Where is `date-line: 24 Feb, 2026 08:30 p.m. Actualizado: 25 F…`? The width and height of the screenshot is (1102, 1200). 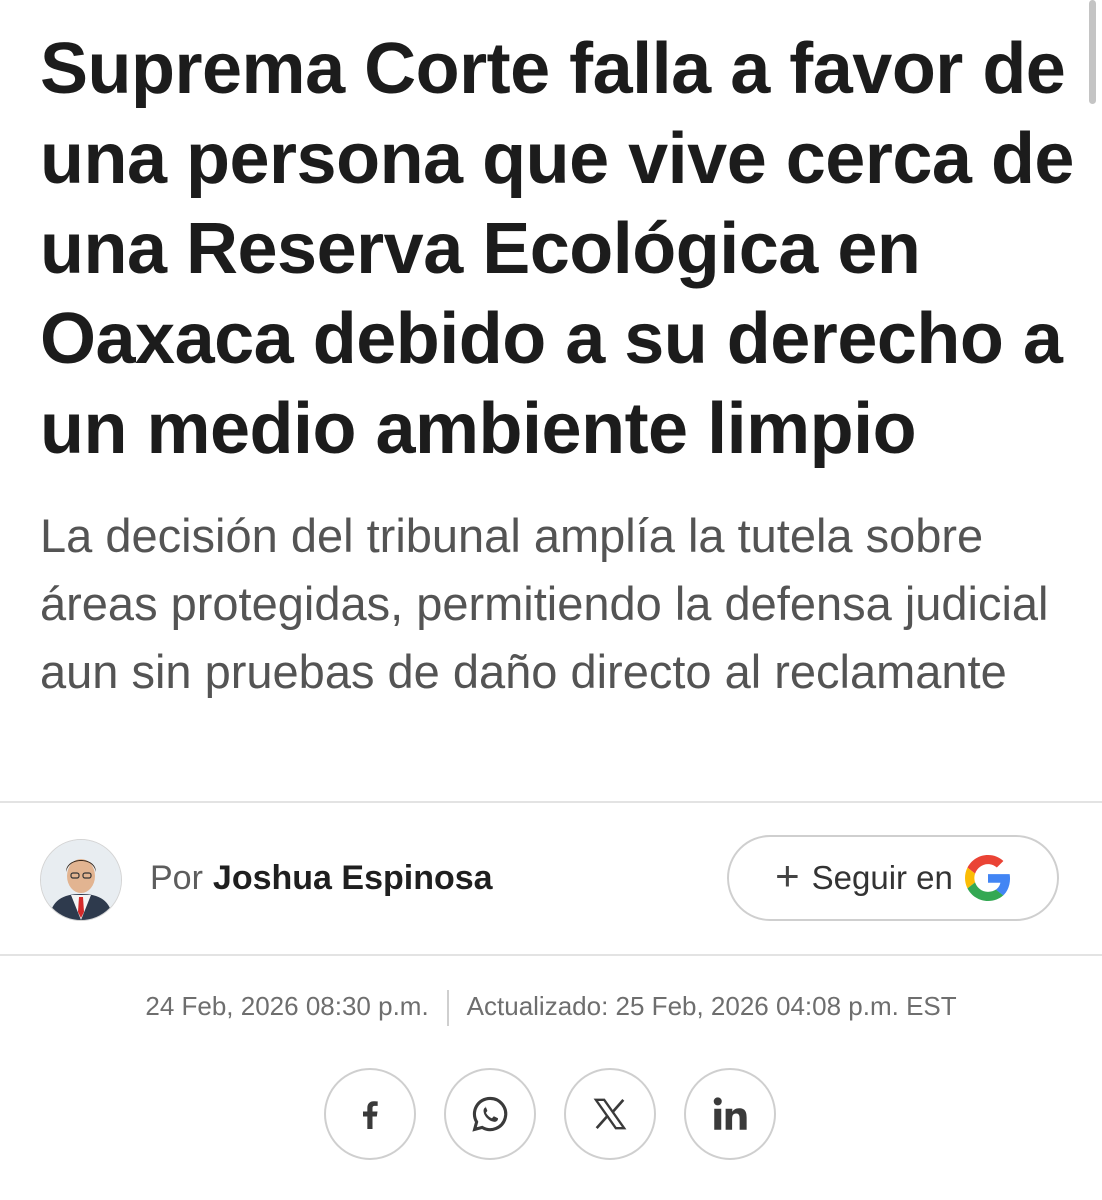
date-line: 24 Feb, 2026 08:30 p.m. Actualizado: 25 F… is located at coordinates (551, 1006).